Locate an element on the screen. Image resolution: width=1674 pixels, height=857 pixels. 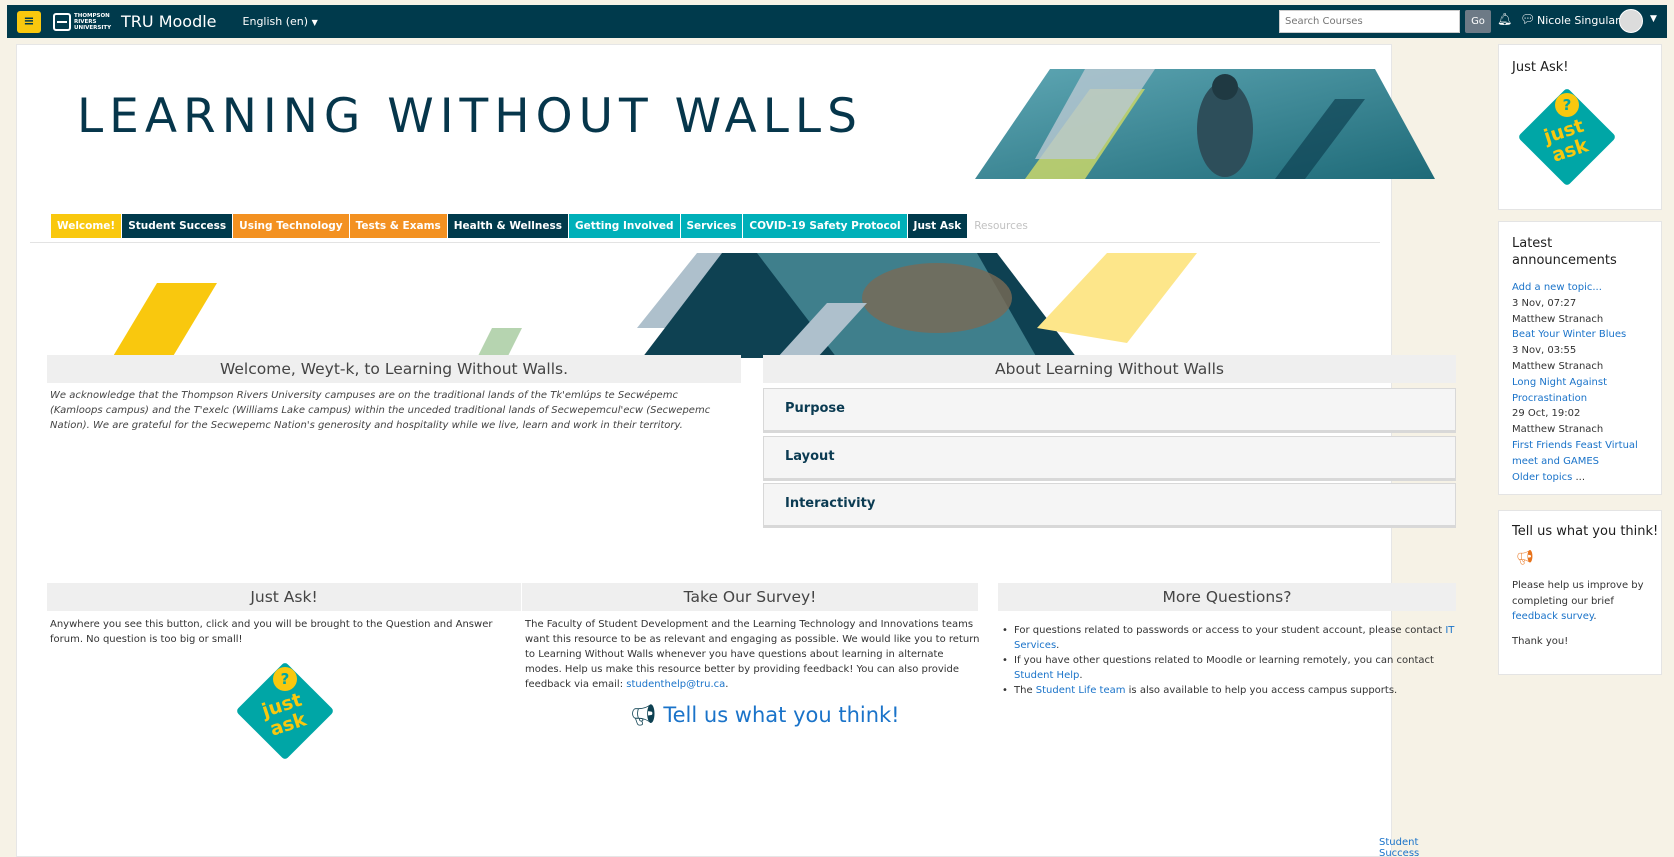
tru-logo-mark is located at coordinates (62, 21).